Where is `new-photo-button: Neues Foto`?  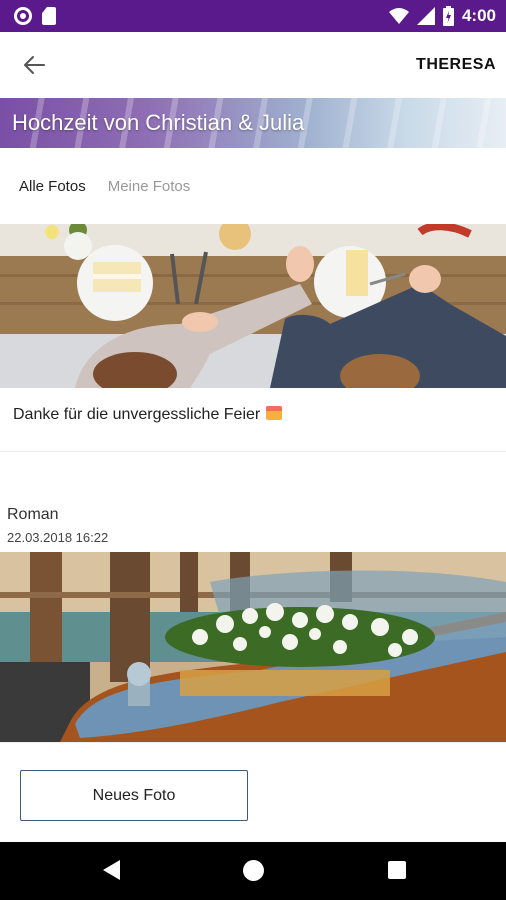
new-photo-button: Neues Foto is located at coordinates (134, 795).